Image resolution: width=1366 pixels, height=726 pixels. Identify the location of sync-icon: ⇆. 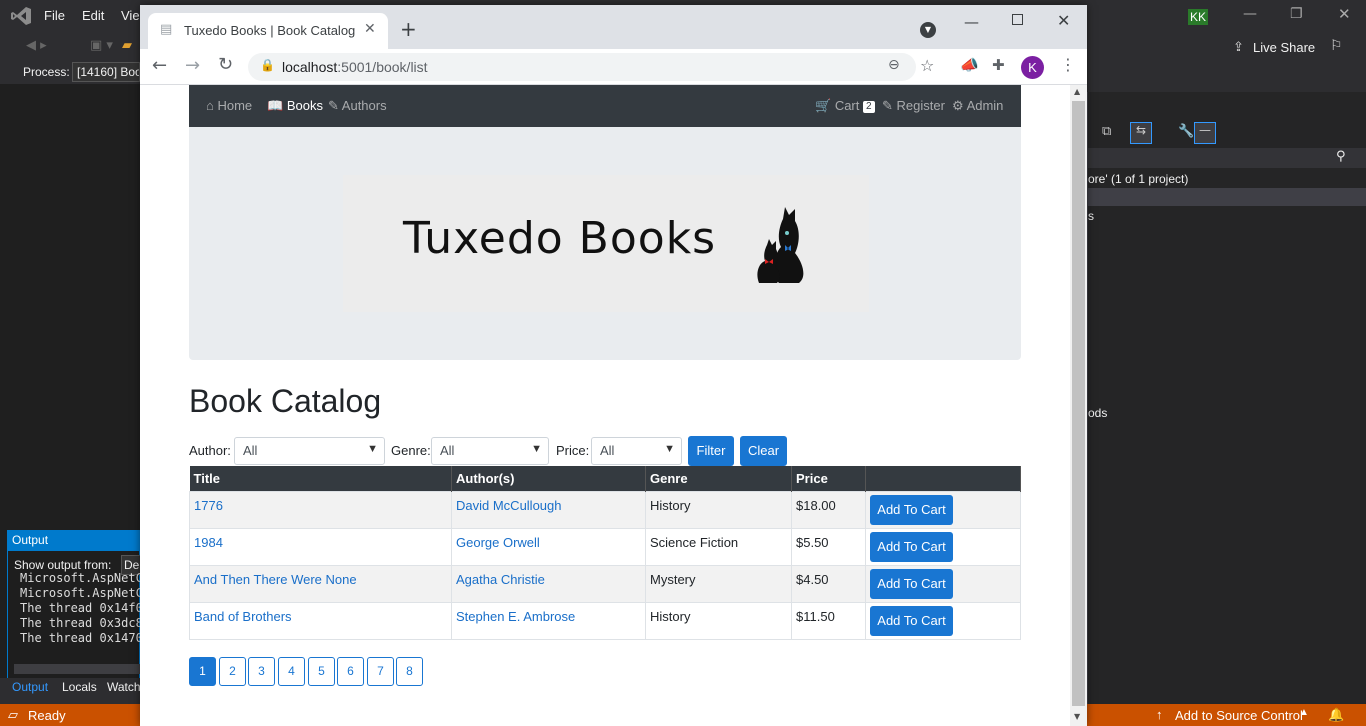
(1141, 133).